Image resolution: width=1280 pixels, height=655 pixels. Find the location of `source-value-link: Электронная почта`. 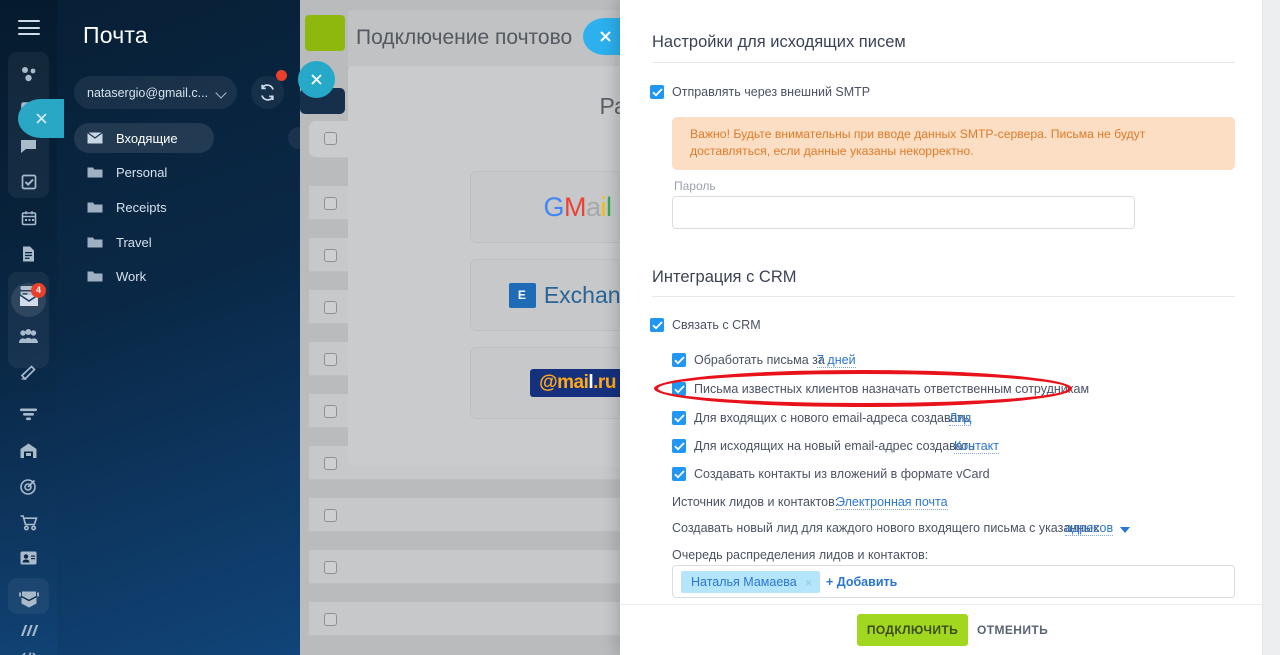

source-value-link: Электронная почта is located at coordinates (892, 502).